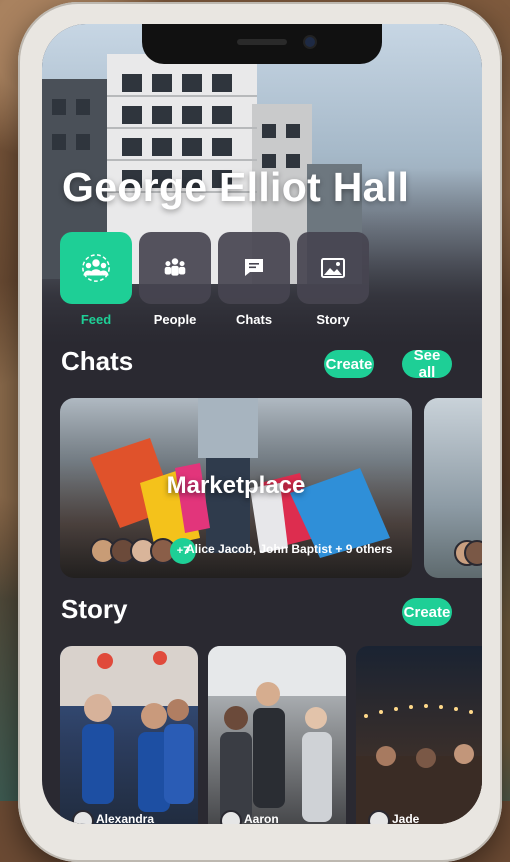 The width and height of the screenshot is (510, 862). I want to click on create-story-button: Create, so click(427, 612).